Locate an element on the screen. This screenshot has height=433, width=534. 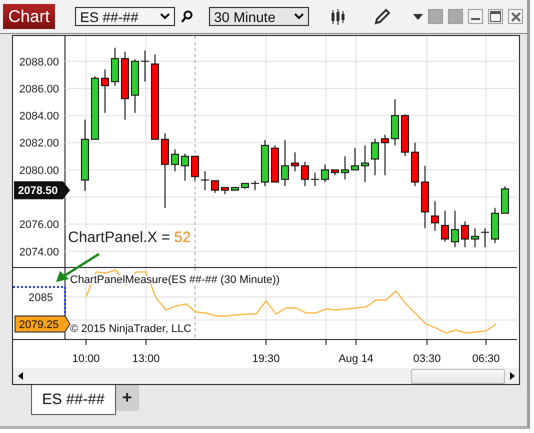
interval-dropdown: 30 Minute is located at coordinates (259, 16).